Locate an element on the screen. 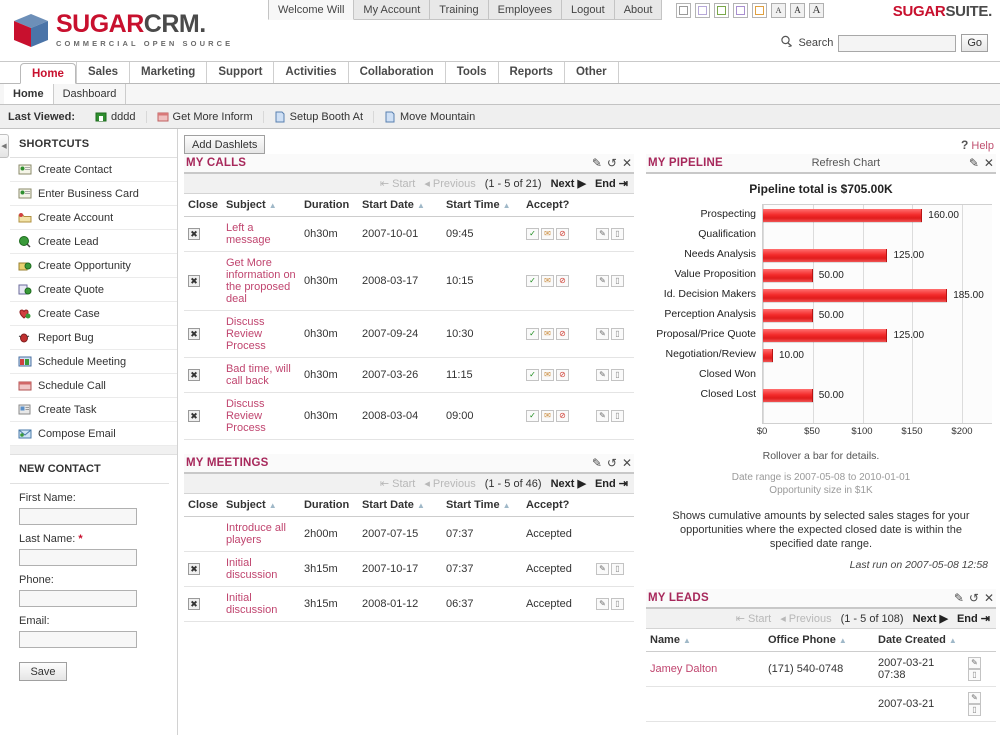 The height and width of the screenshot is (749, 1000). cell-name: Jamey Dalton is located at coordinates (705, 669).